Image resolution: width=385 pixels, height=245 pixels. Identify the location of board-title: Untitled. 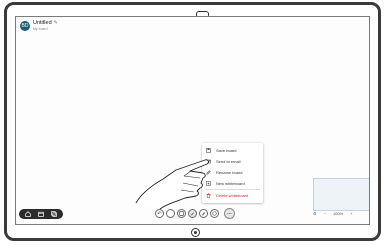
(42, 23).